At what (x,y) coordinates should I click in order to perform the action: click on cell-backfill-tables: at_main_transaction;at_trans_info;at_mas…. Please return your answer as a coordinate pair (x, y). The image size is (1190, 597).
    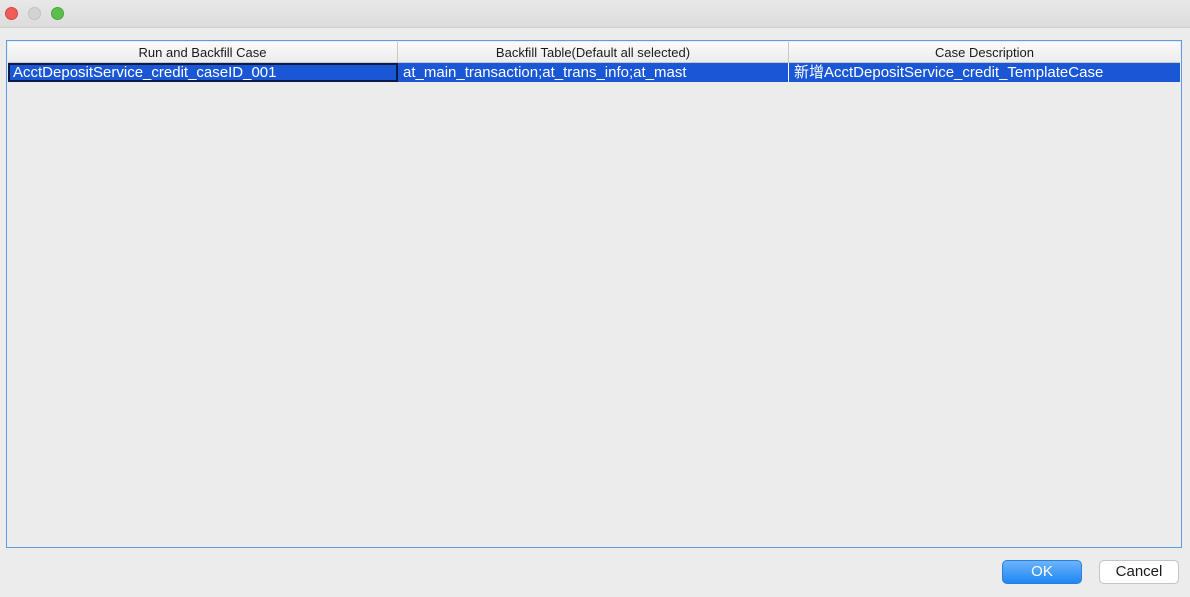
    Looking at the image, I should click on (593, 72).